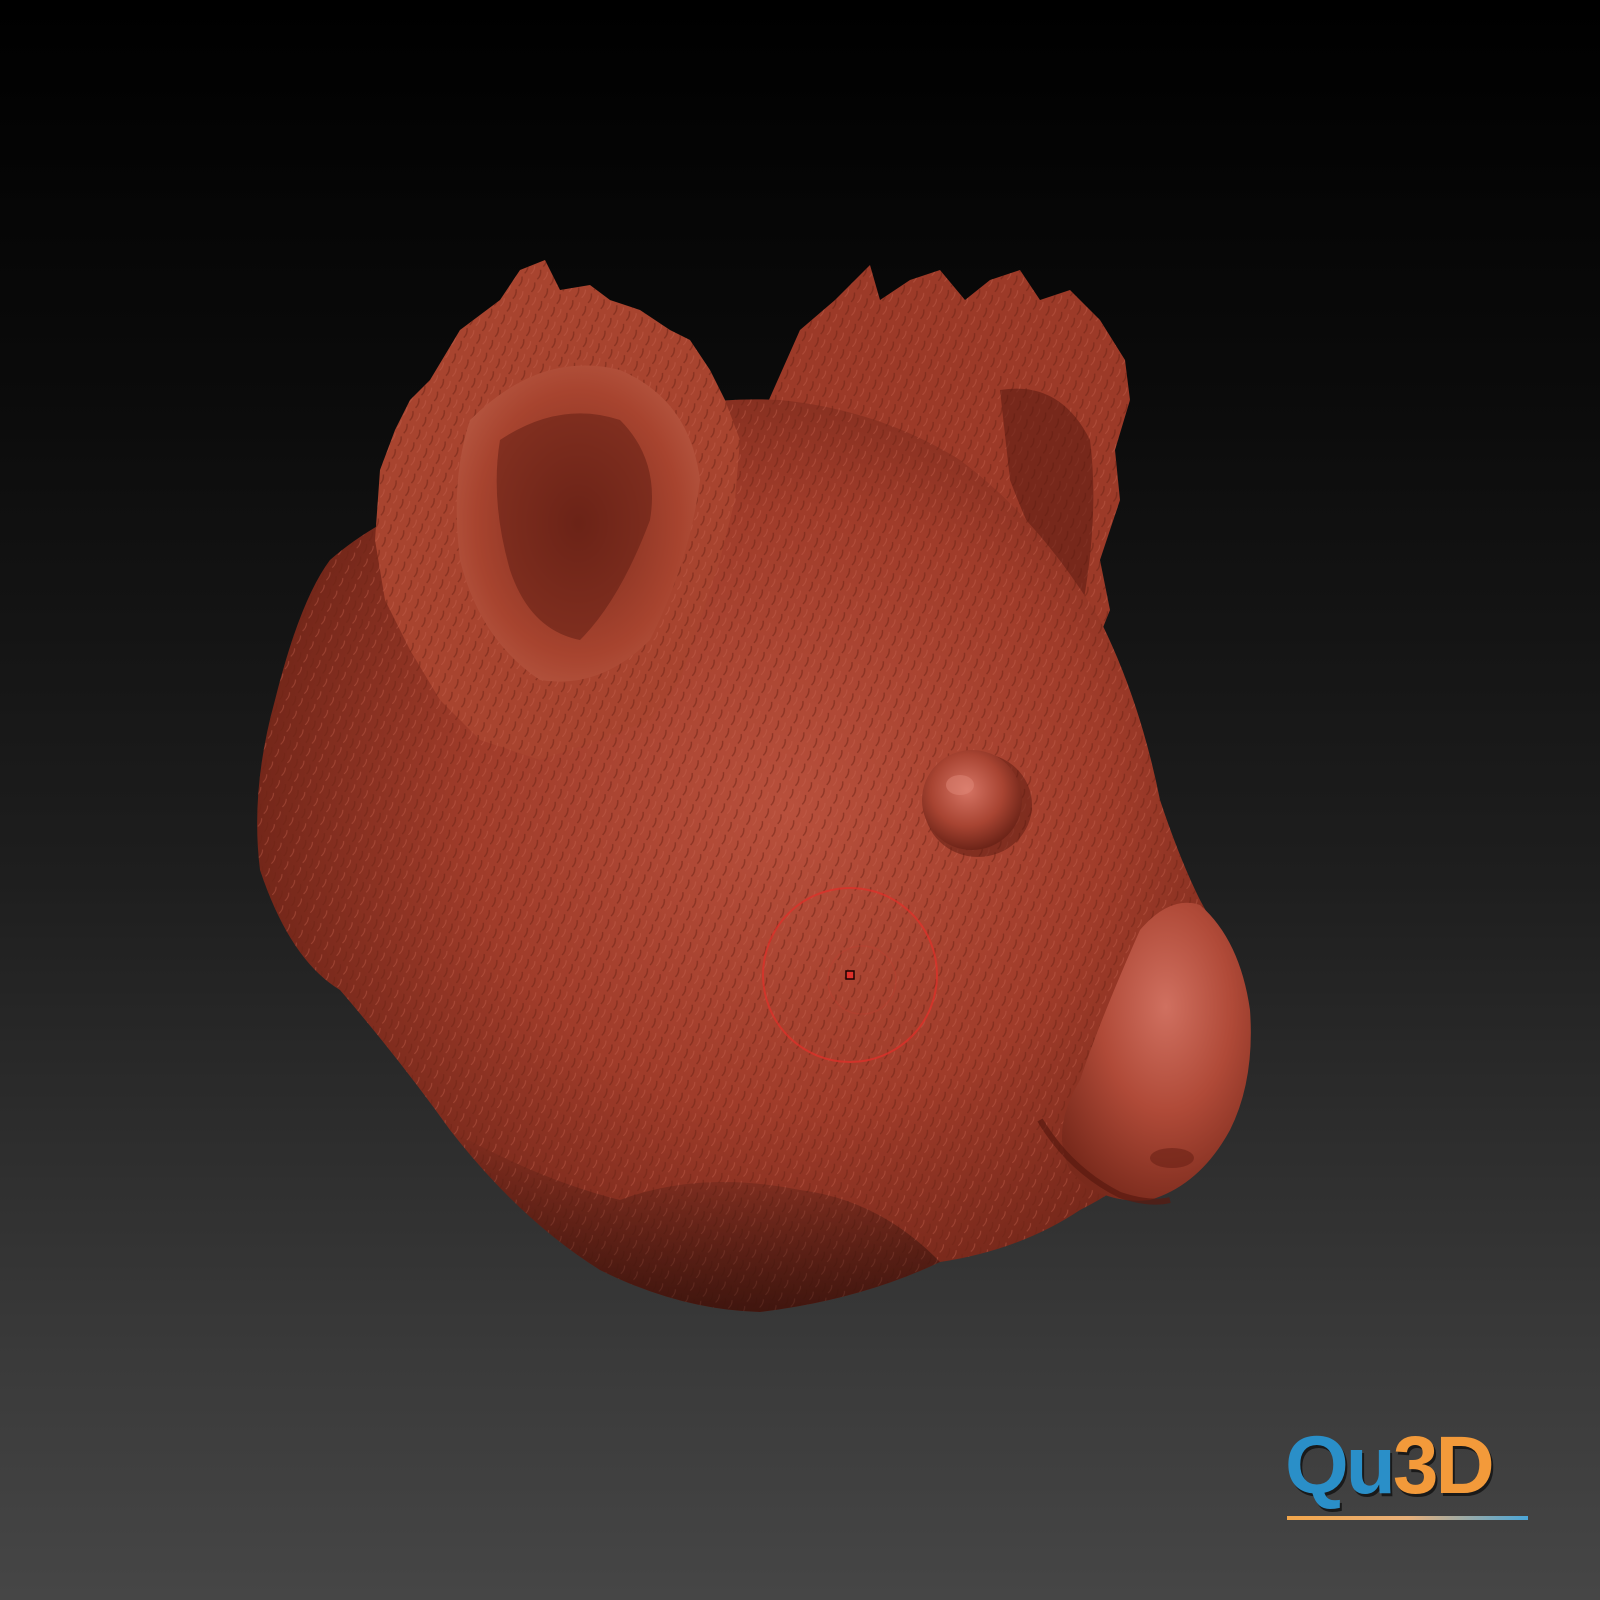 The width and height of the screenshot is (1600, 1600). What do you see at coordinates (1340, 1465) in the screenshot?
I see `logo-qu-text: Qu` at bounding box center [1340, 1465].